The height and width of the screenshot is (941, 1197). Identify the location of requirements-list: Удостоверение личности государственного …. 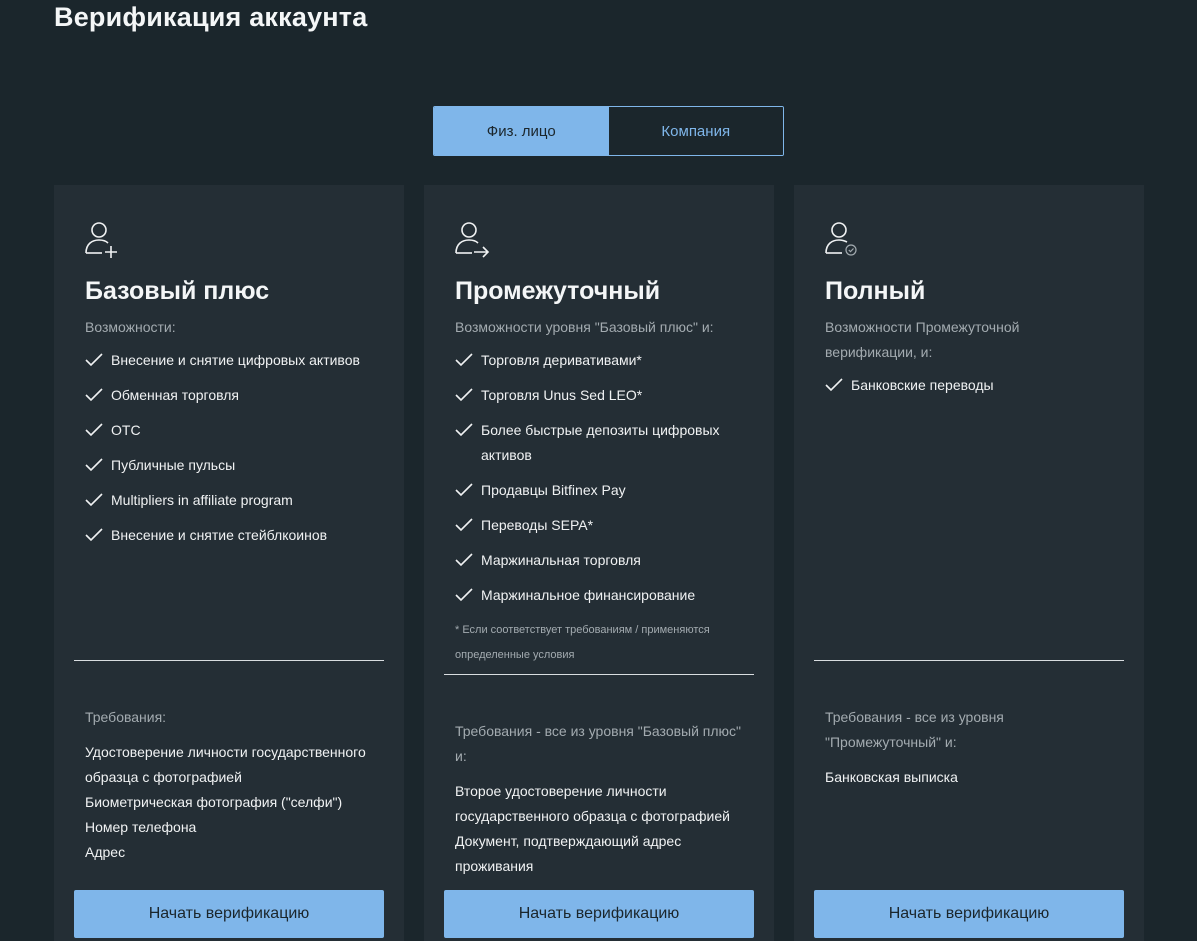
(235, 802).